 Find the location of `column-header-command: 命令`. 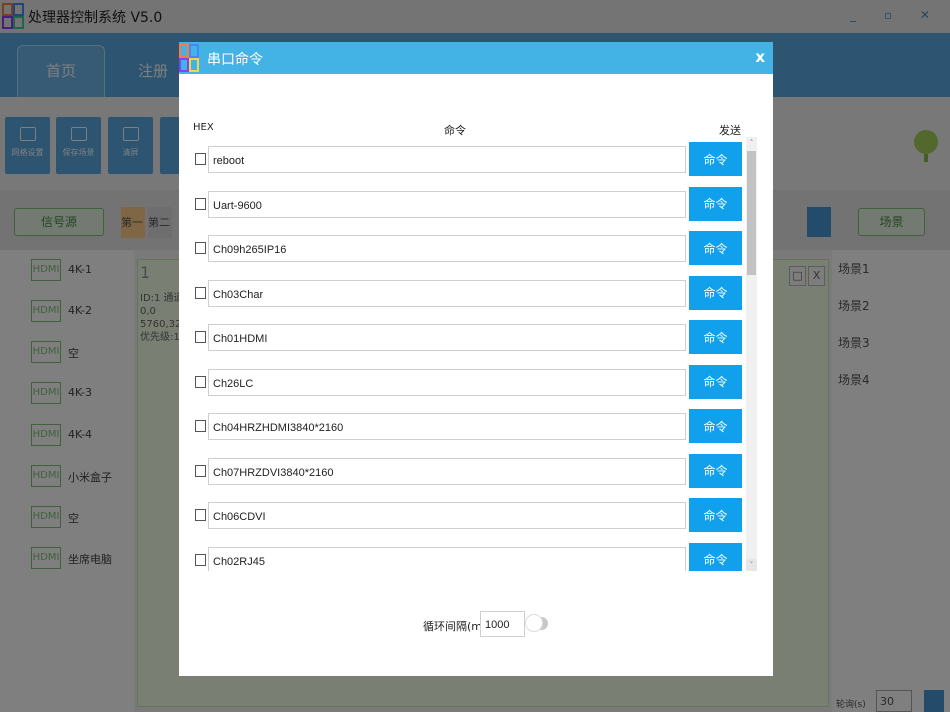

column-header-command: 命令 is located at coordinates (455, 130).